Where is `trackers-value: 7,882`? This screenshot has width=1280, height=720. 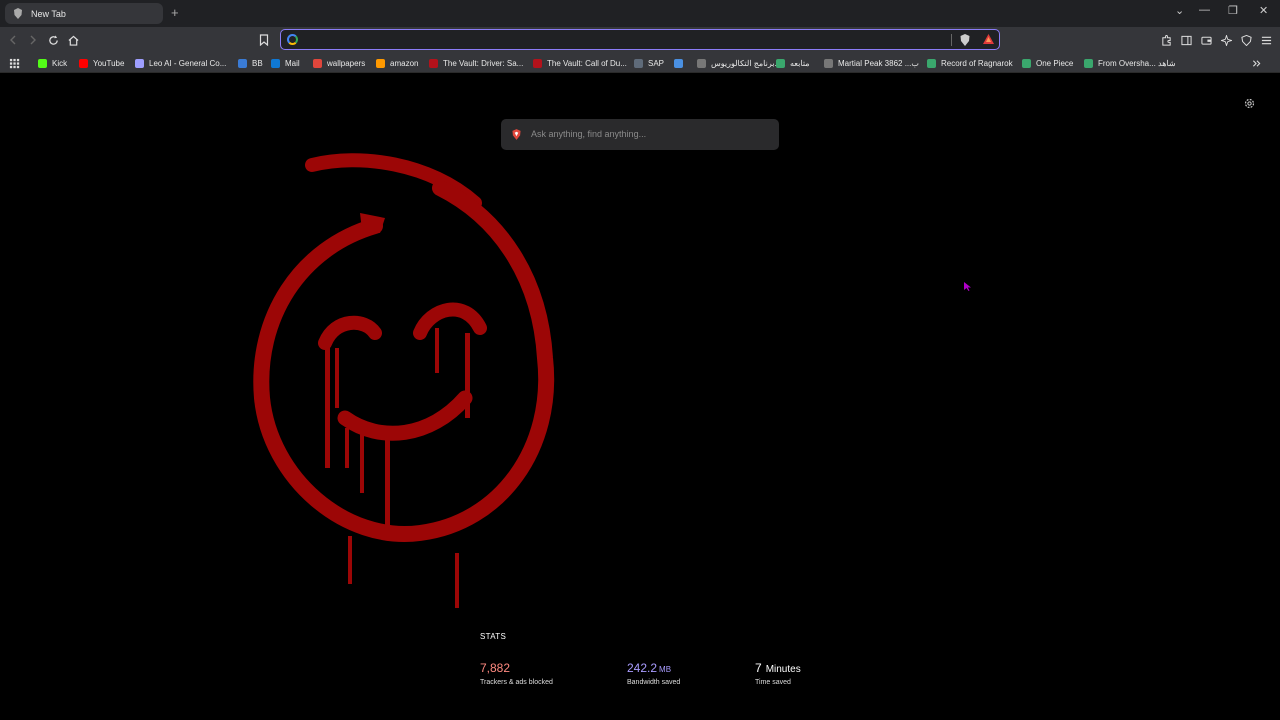
trackers-value: 7,882 is located at coordinates (495, 668).